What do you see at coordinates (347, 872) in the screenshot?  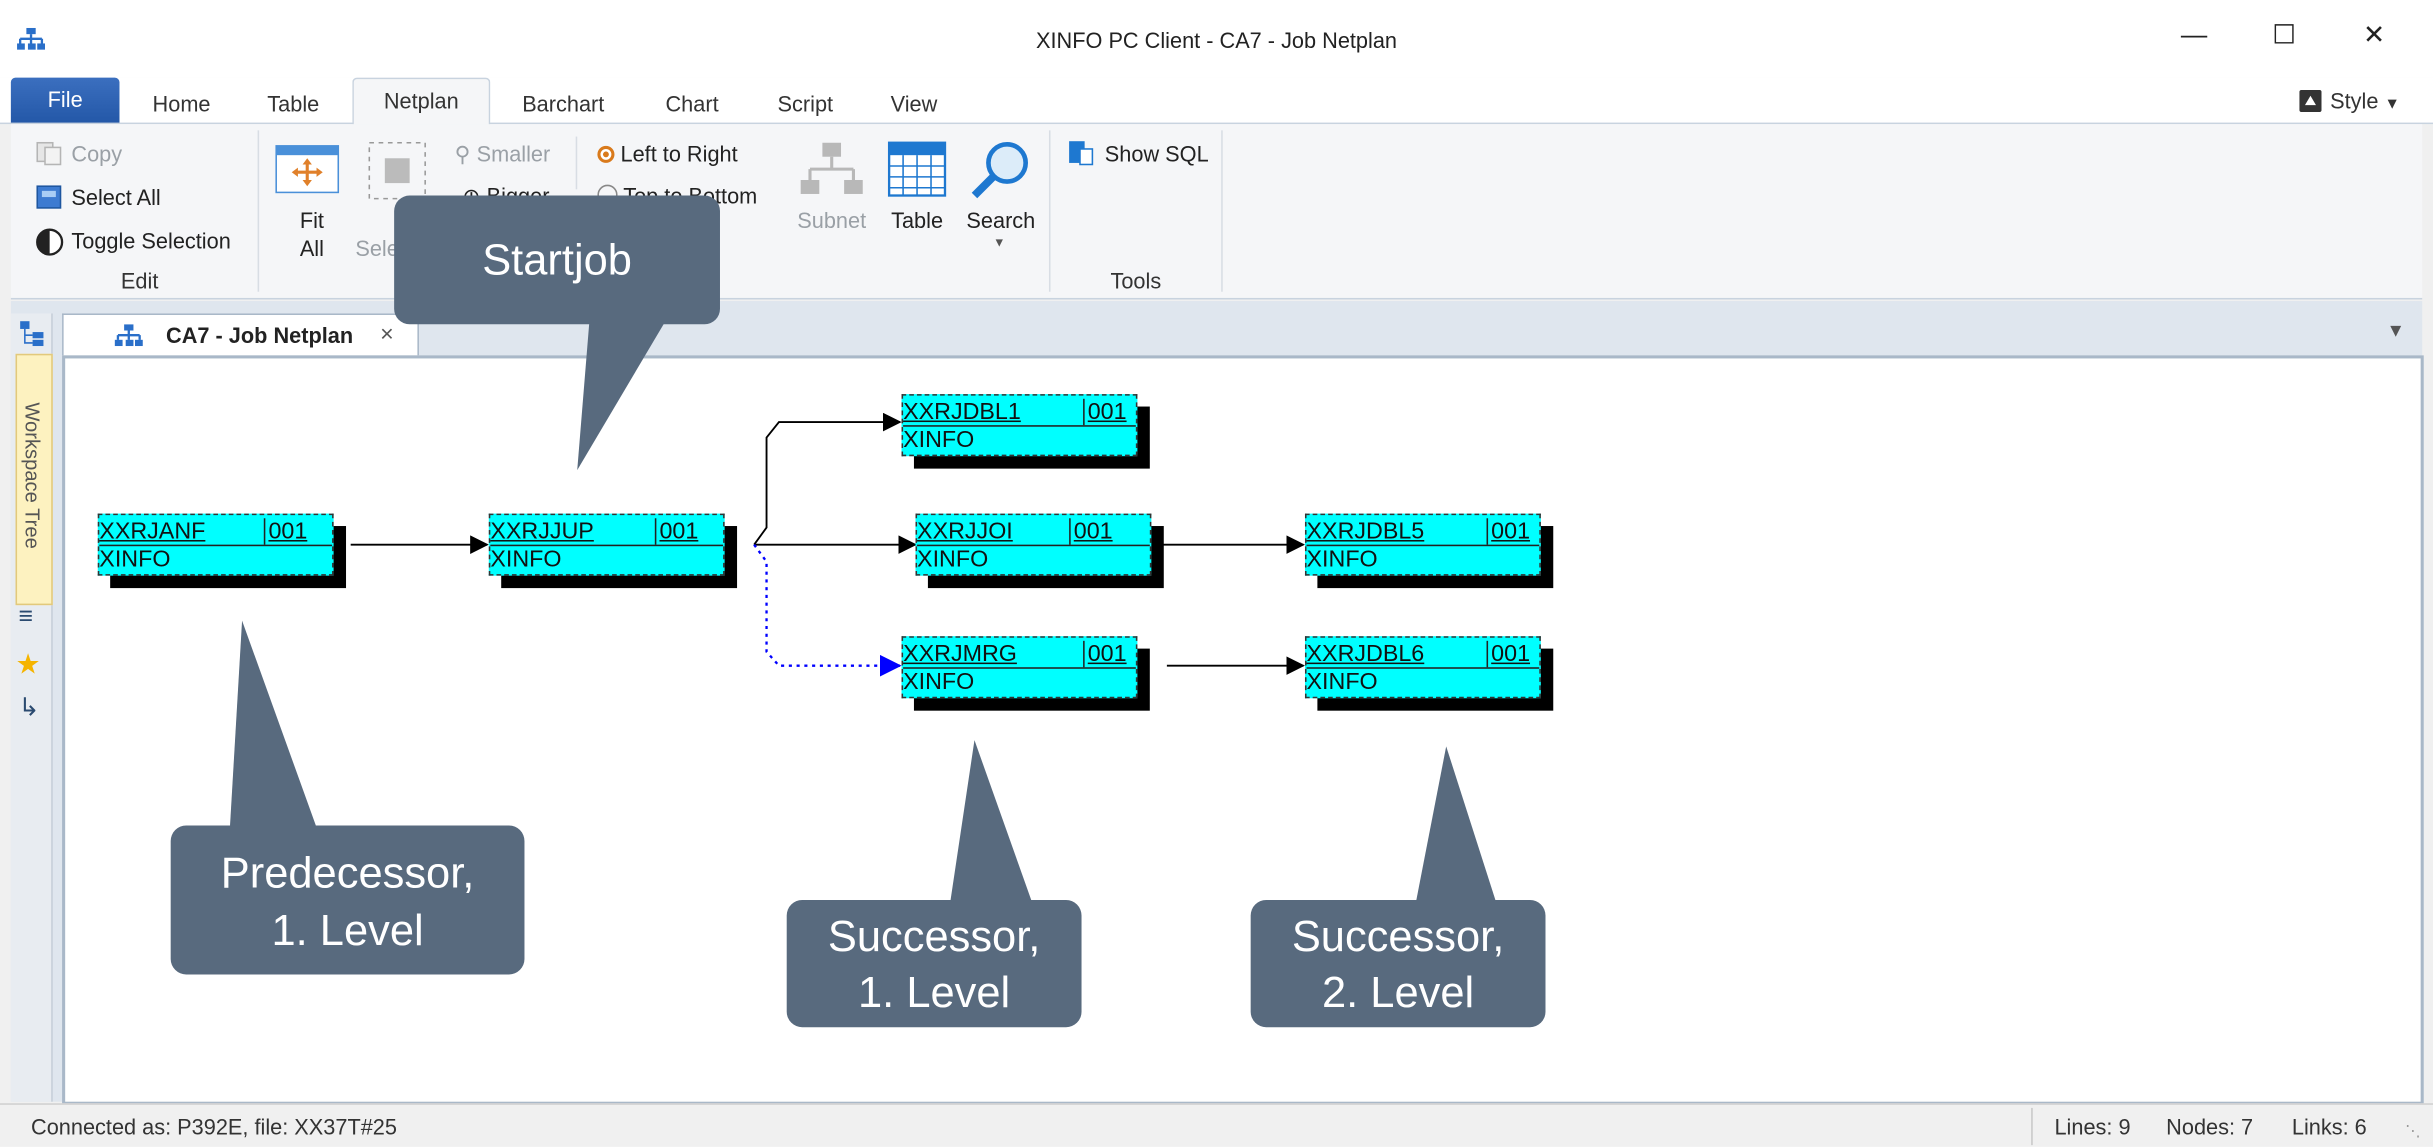 I see `predecessor-callout-line-1: Predecessor,` at bounding box center [347, 872].